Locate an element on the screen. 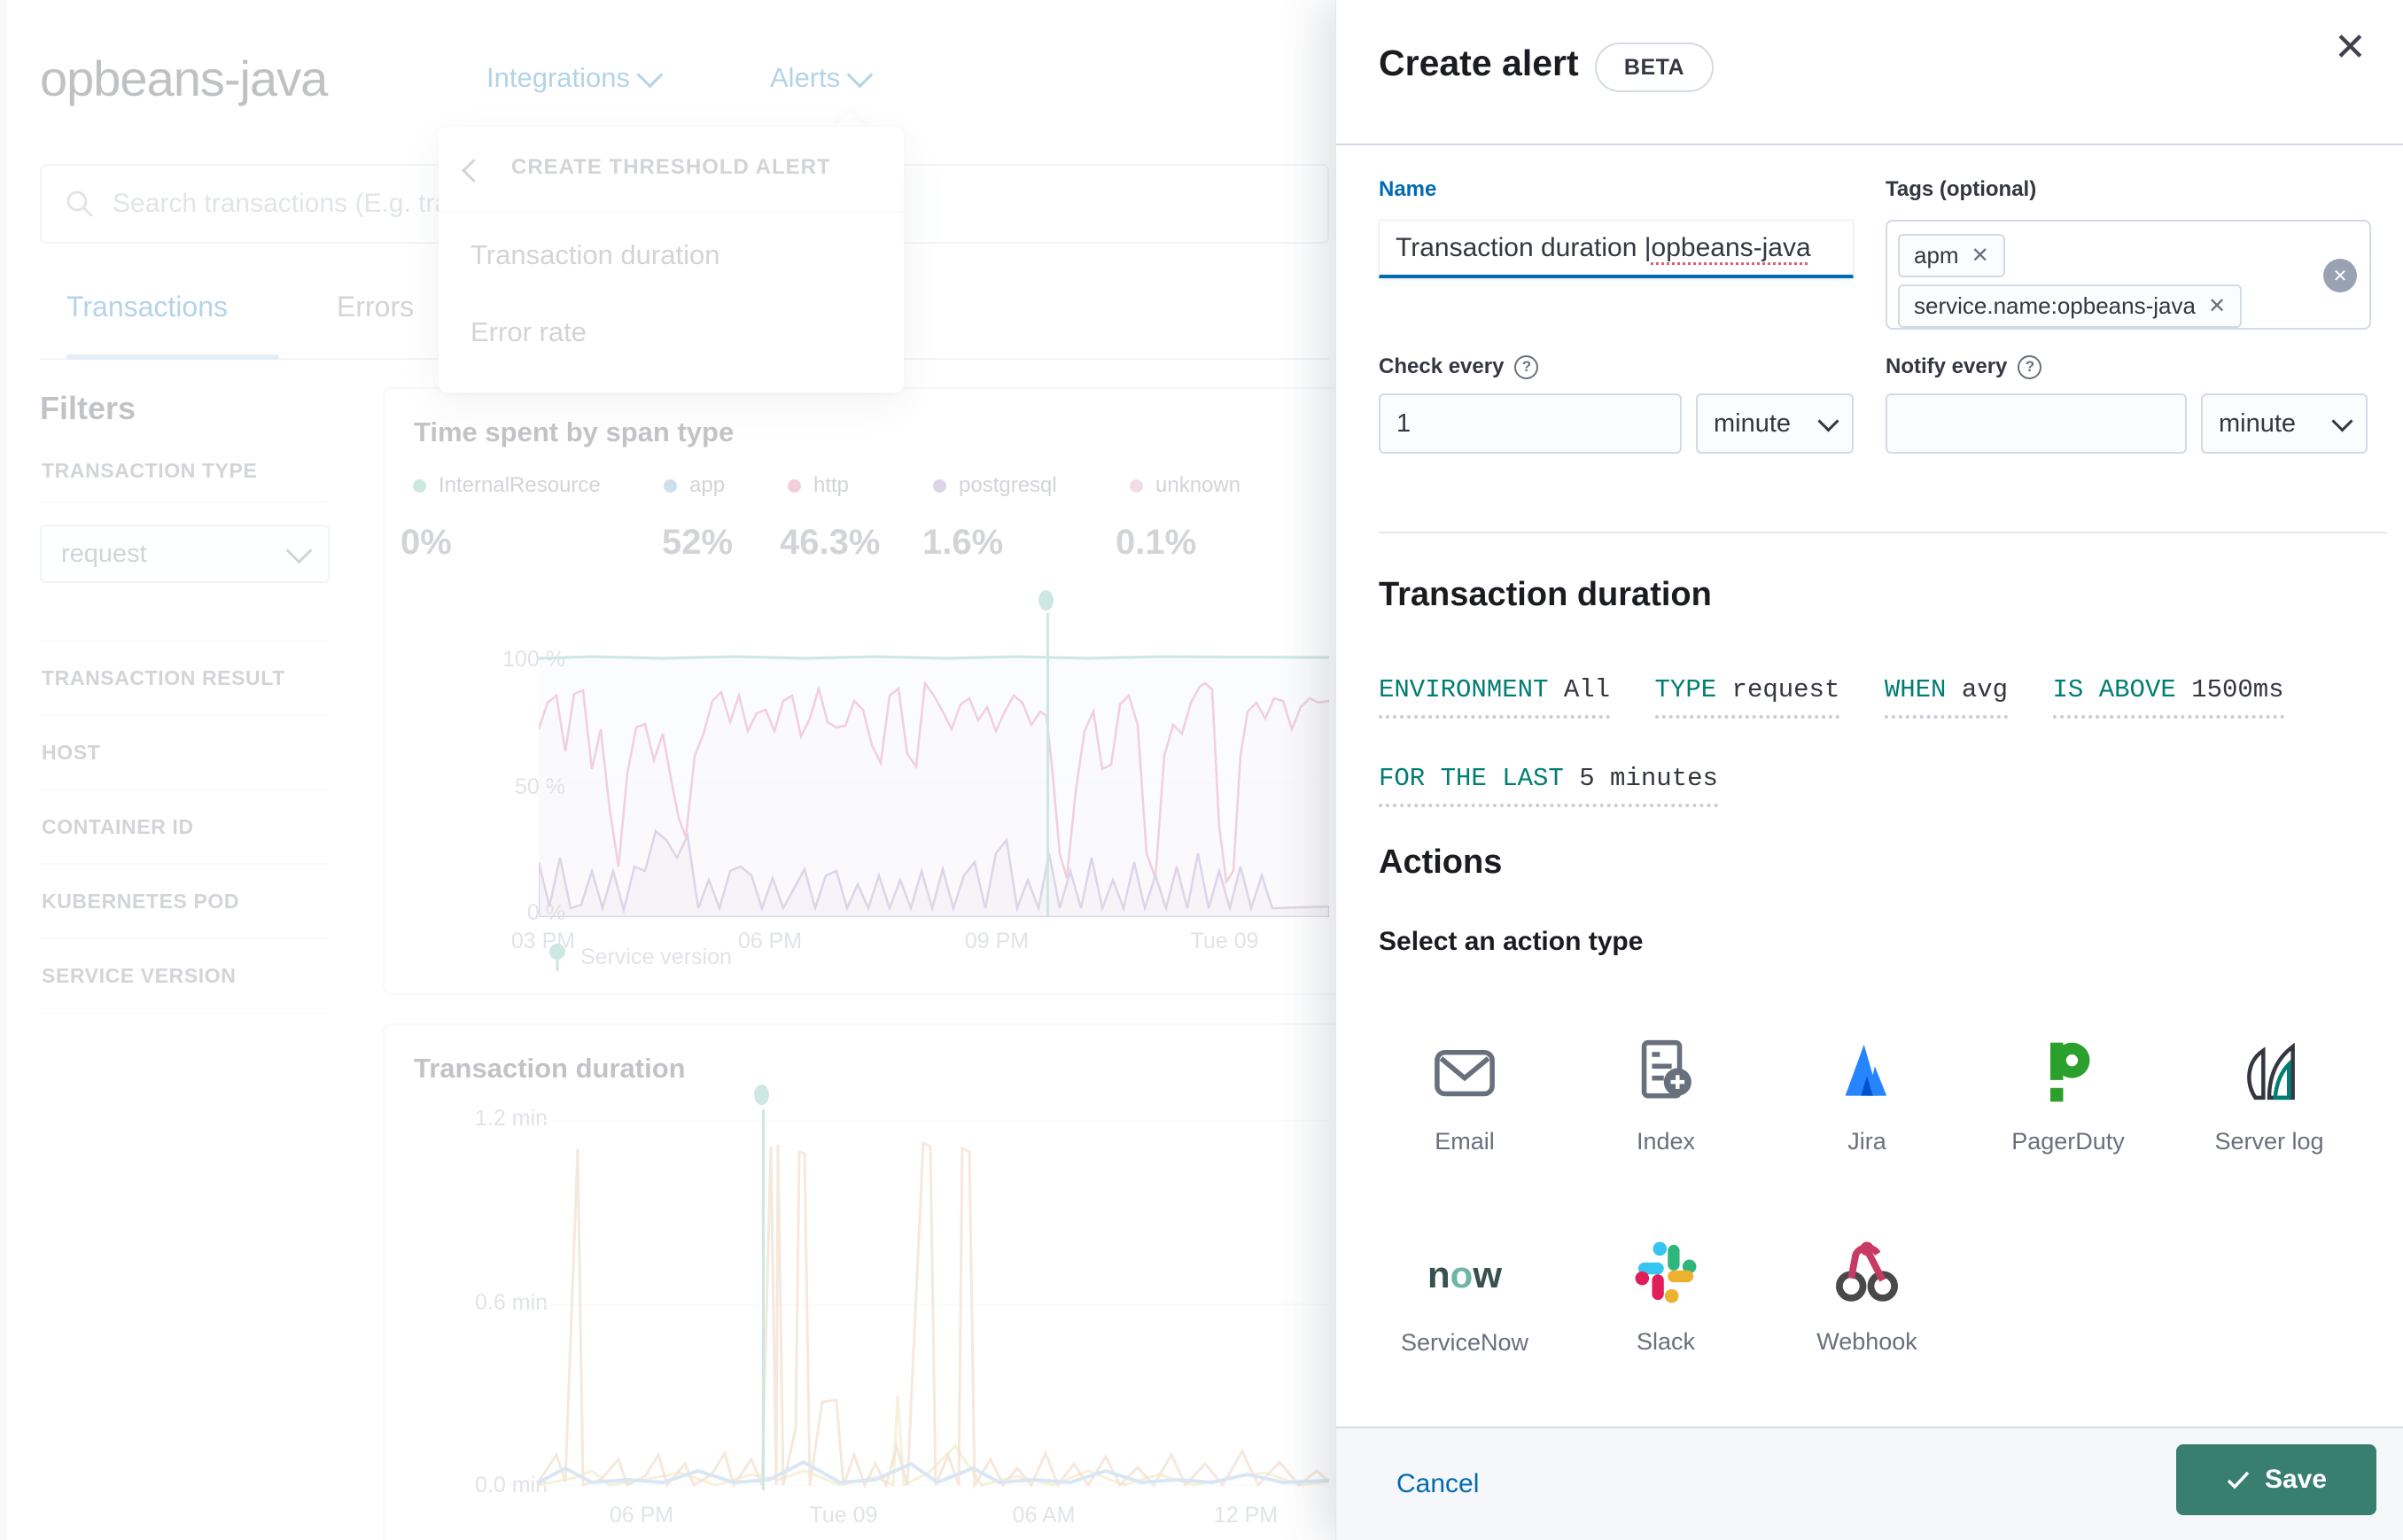  email-icon is located at coordinates (1465, 1073).